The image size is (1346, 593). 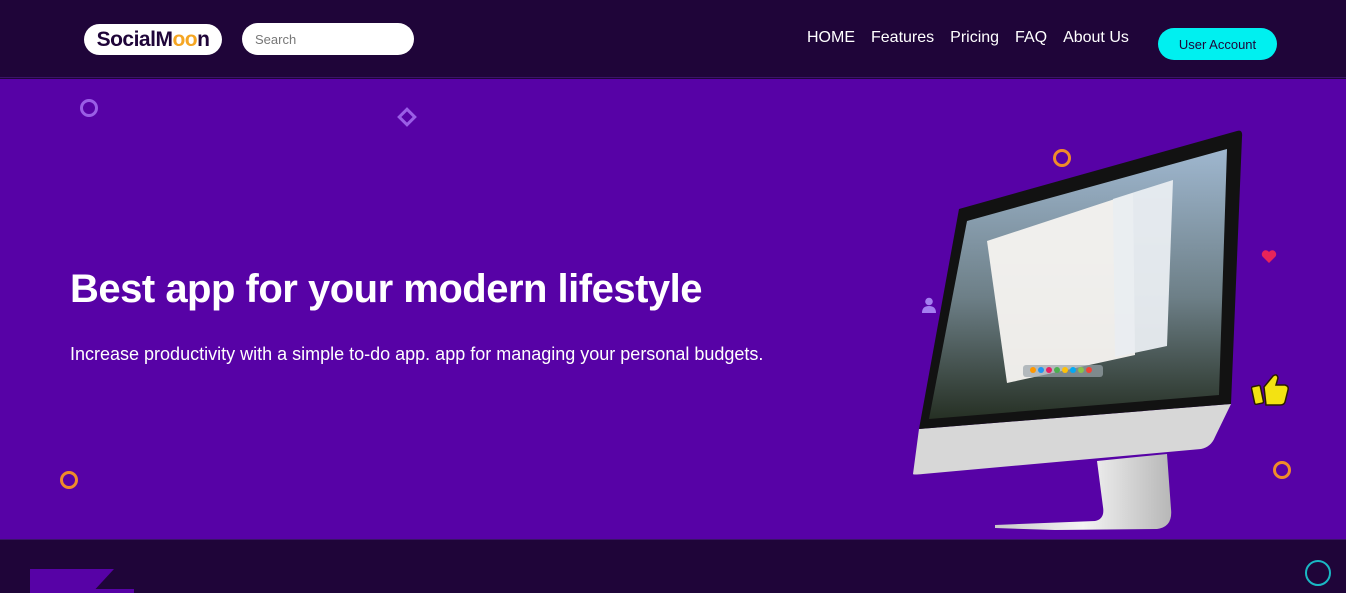 What do you see at coordinates (1096, 38) in the screenshot?
I see `nav-about-us: About Us` at bounding box center [1096, 38].